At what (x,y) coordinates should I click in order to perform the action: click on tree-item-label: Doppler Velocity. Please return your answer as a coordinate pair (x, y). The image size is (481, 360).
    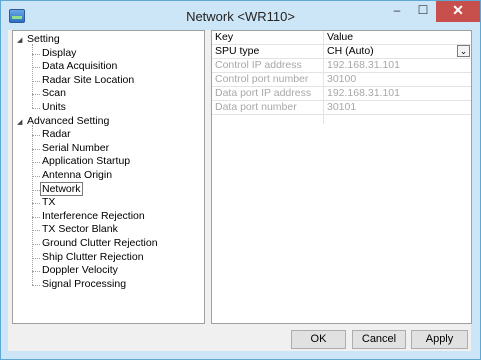
    Looking at the image, I should click on (80, 270).